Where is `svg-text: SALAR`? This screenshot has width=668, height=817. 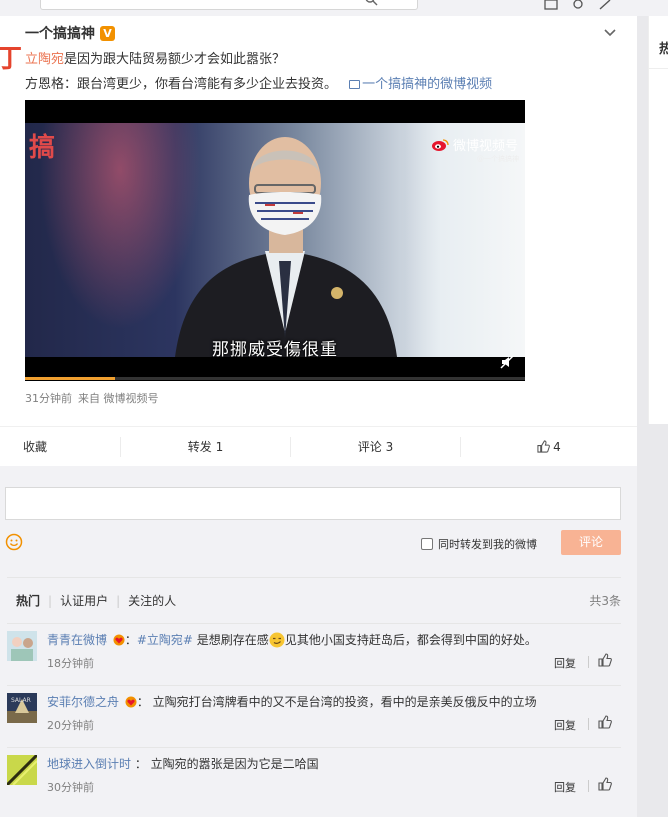
svg-text: SALAR is located at coordinates (21, 700).